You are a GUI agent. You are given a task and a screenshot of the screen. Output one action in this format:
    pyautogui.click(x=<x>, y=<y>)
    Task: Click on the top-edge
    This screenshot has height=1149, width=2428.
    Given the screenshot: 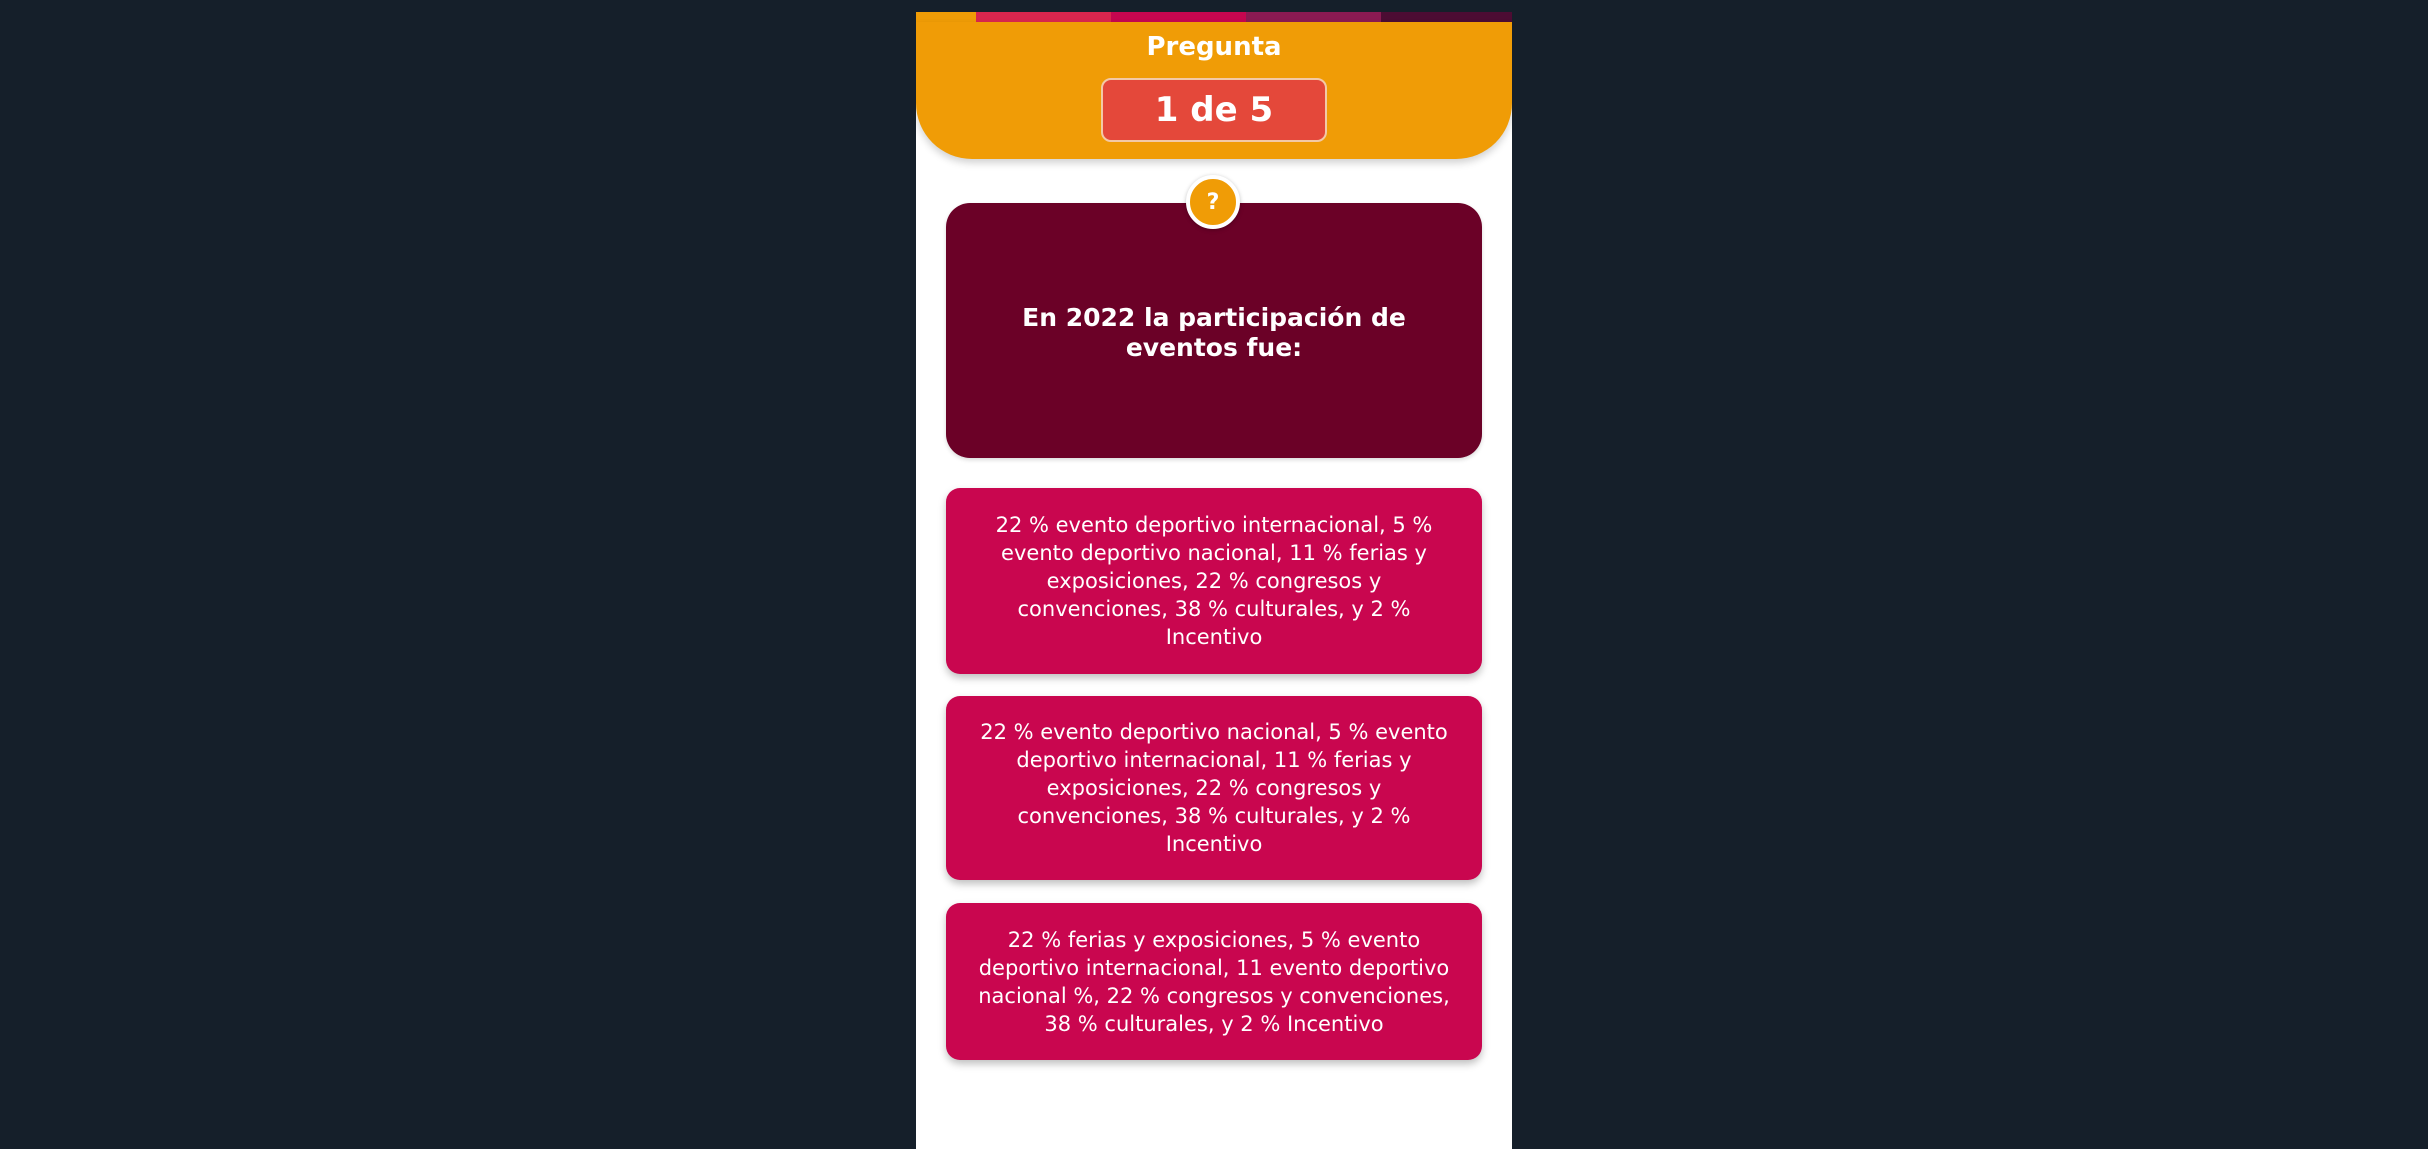 What is the action you would take?
    pyautogui.click(x=1214, y=6)
    